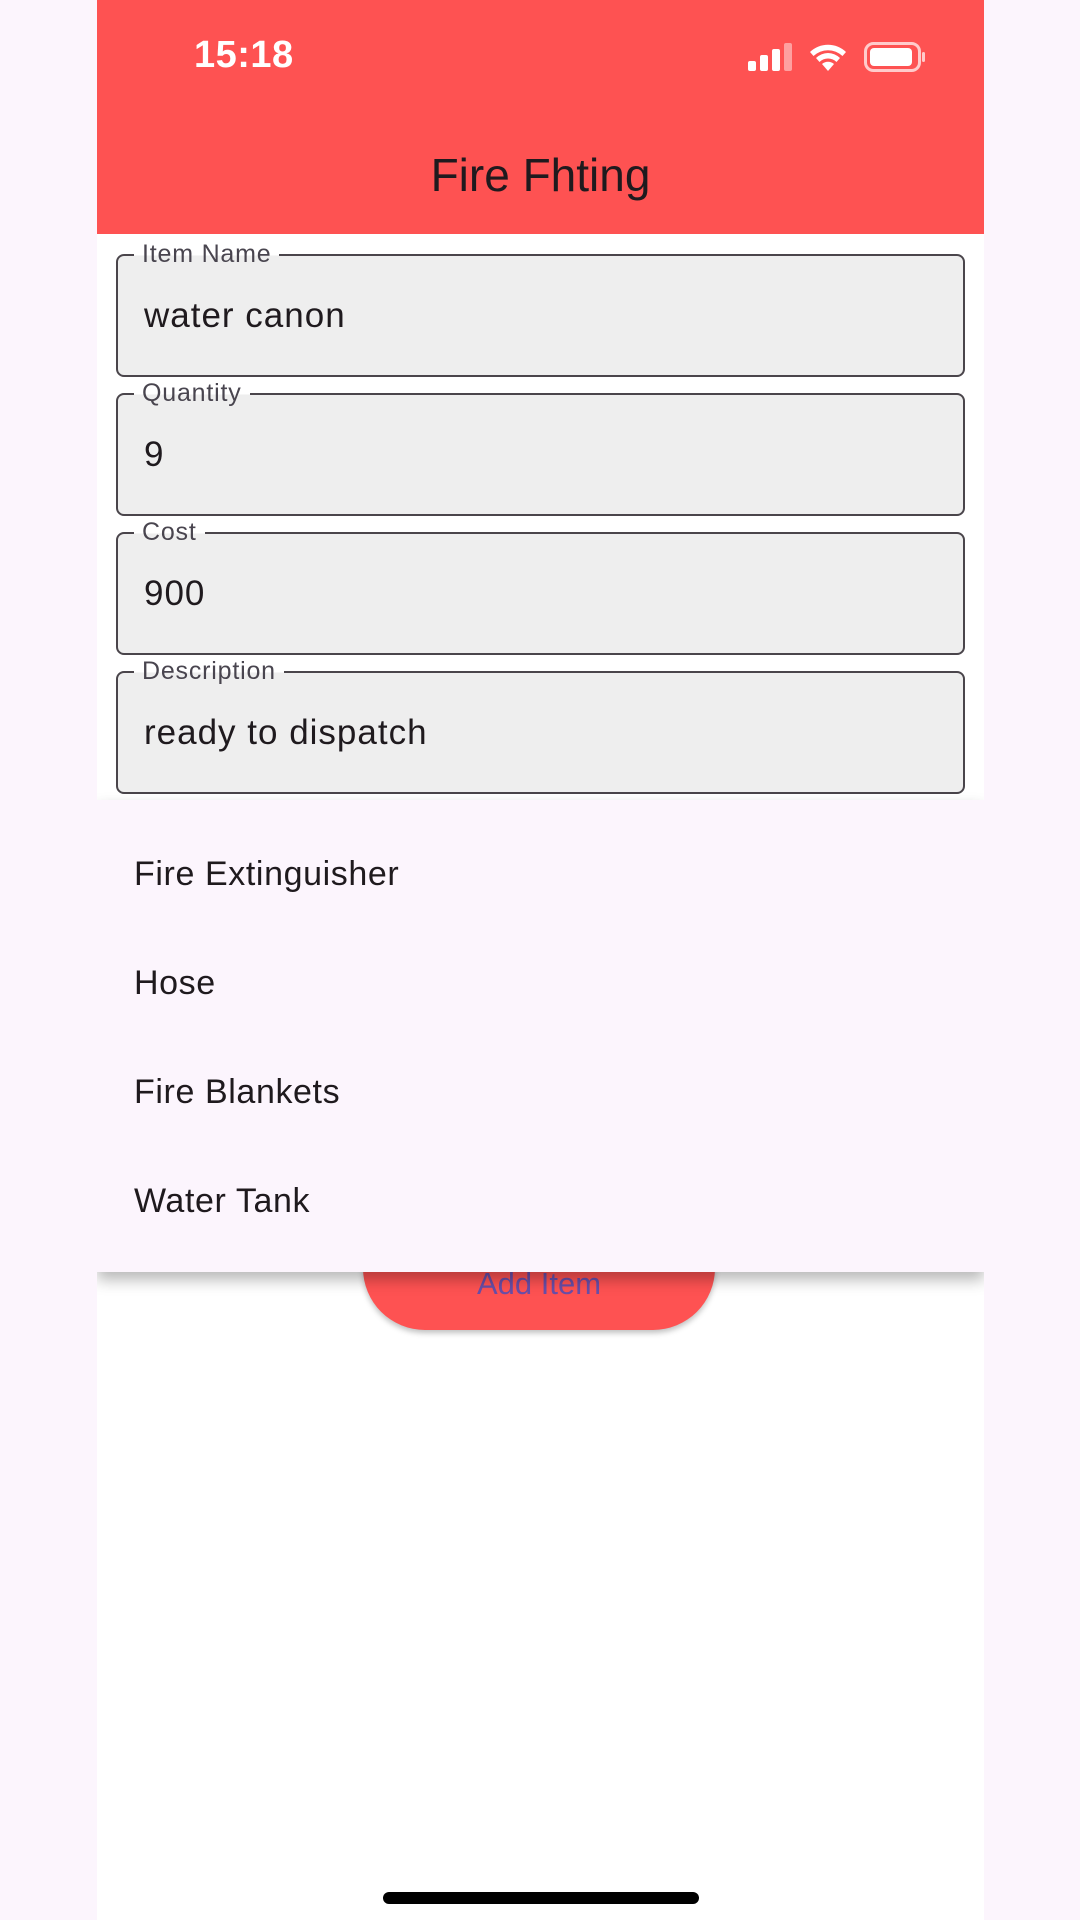  I want to click on app-bar: 15:18 Fire Fhting, so click(540, 117).